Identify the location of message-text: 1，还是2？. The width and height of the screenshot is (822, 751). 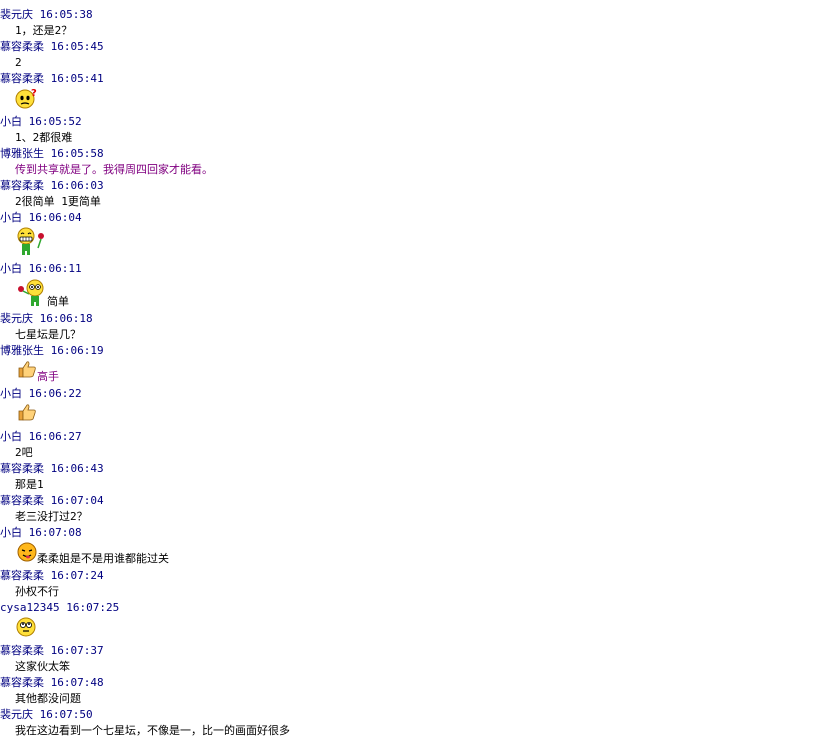
(44, 30).